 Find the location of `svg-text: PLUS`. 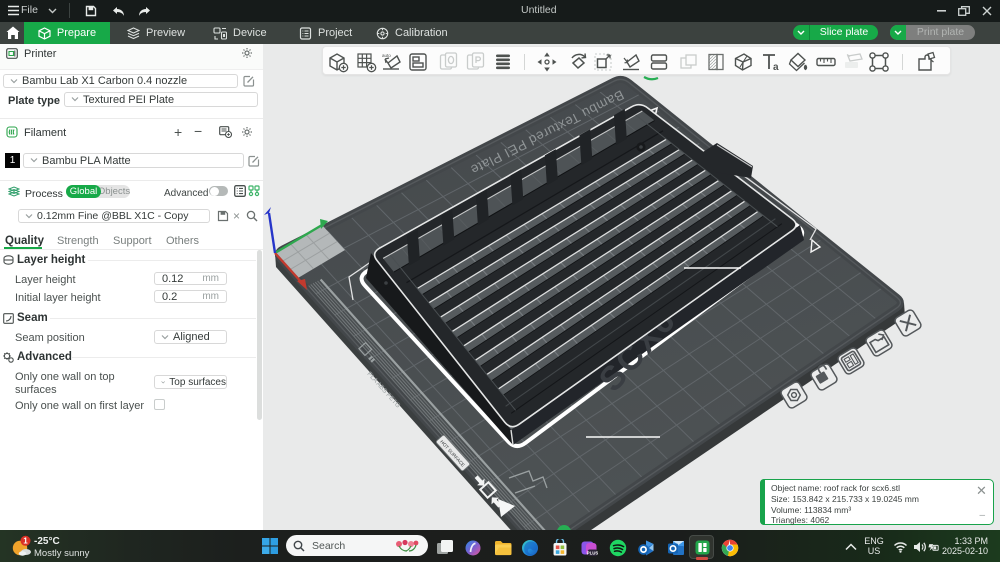

svg-text: PLUS is located at coordinates (592, 553).